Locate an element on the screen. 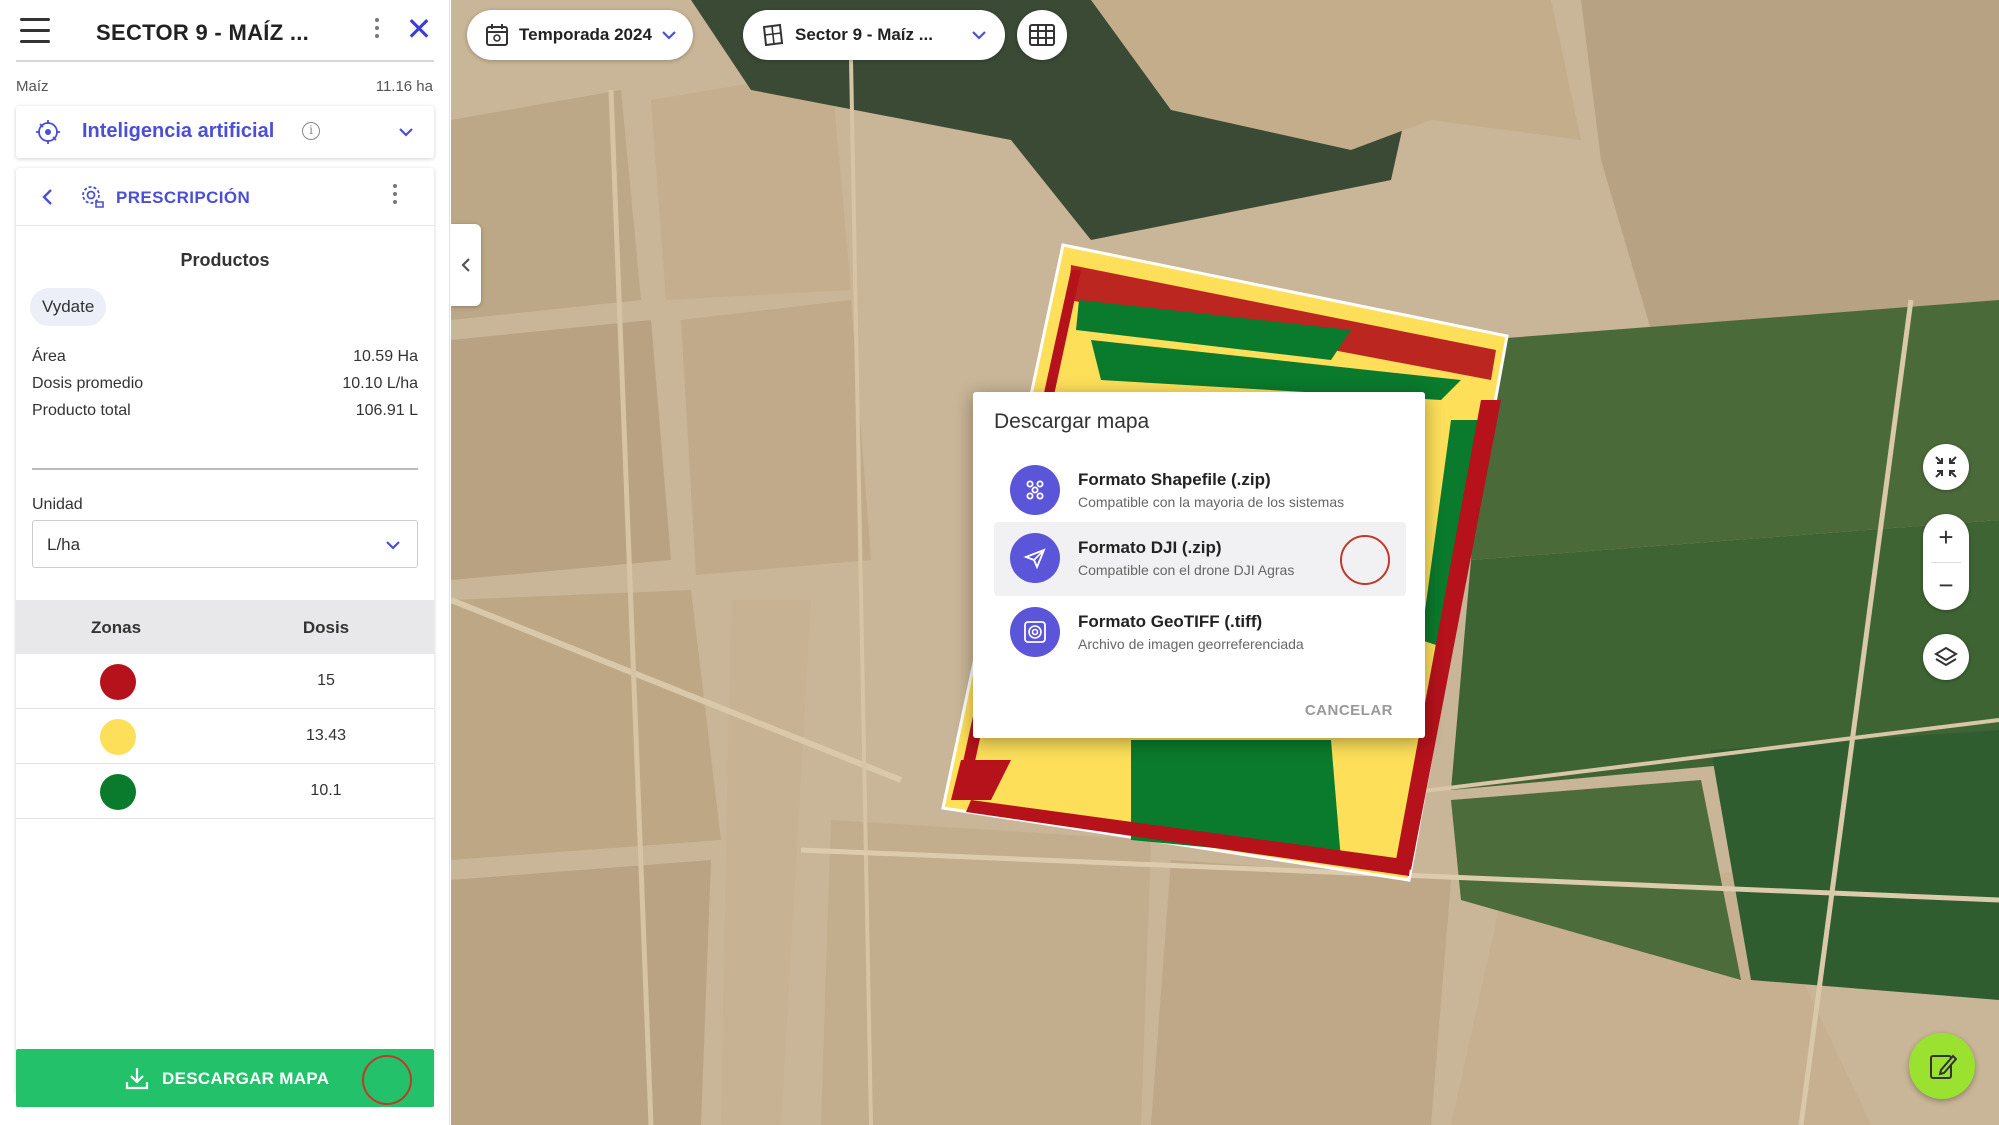  collapse-panel-button is located at coordinates (466, 265).